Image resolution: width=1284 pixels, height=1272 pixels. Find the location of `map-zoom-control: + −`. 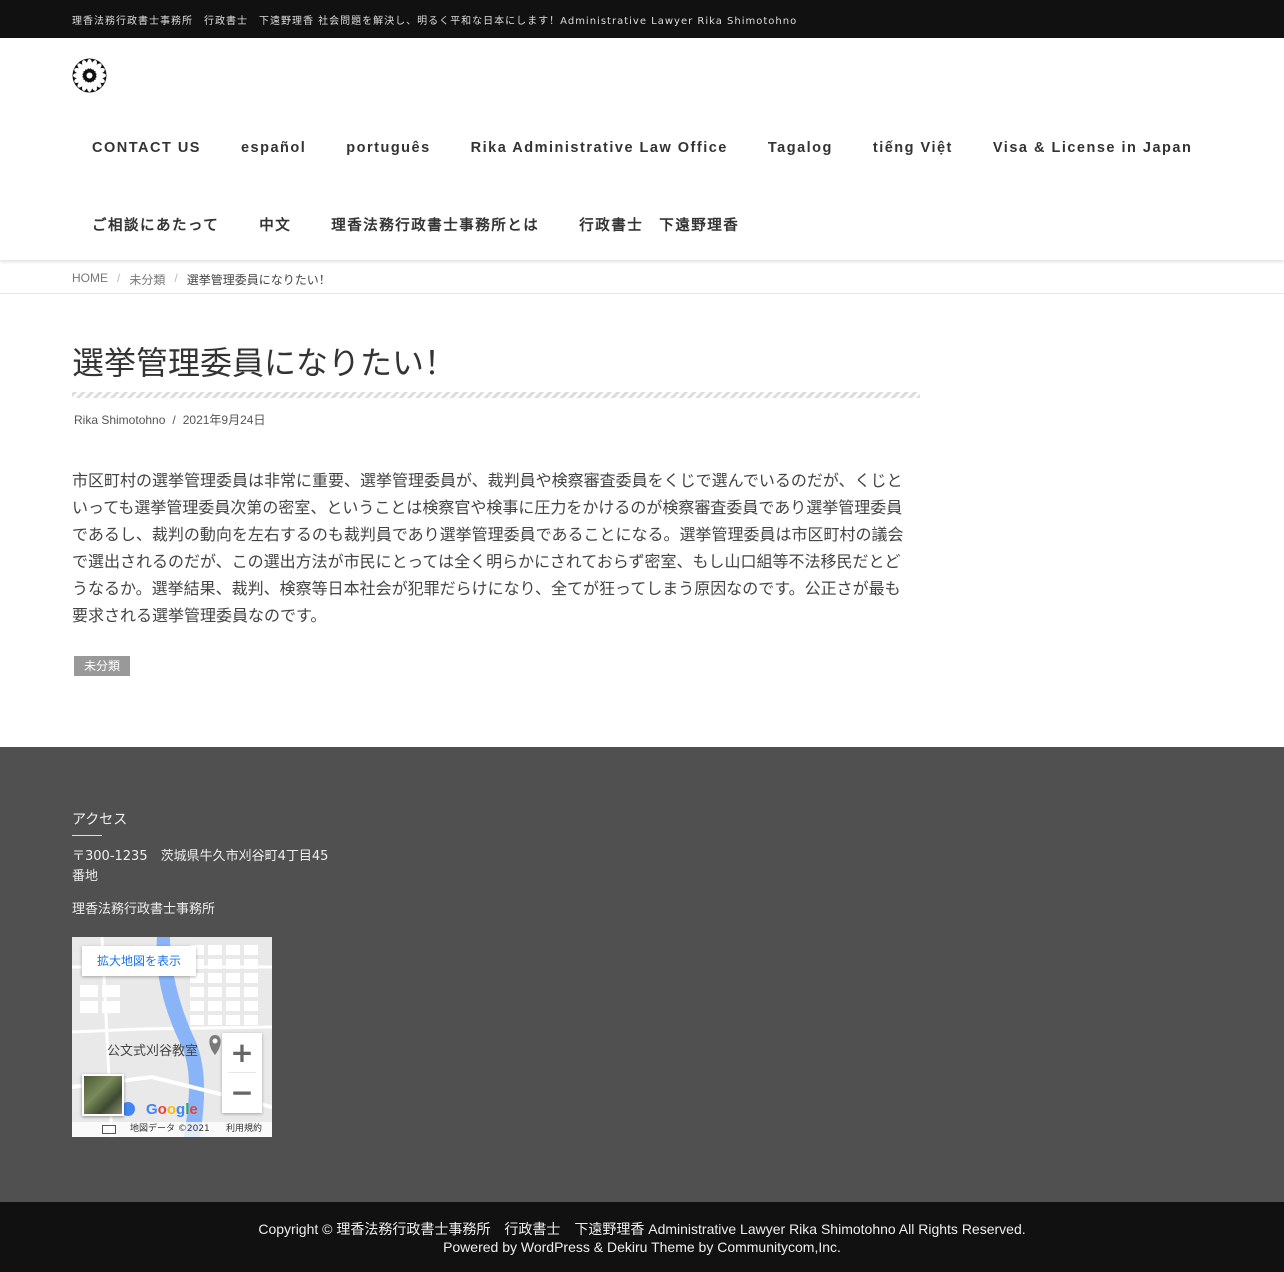

map-zoom-control: + − is located at coordinates (242, 1073).